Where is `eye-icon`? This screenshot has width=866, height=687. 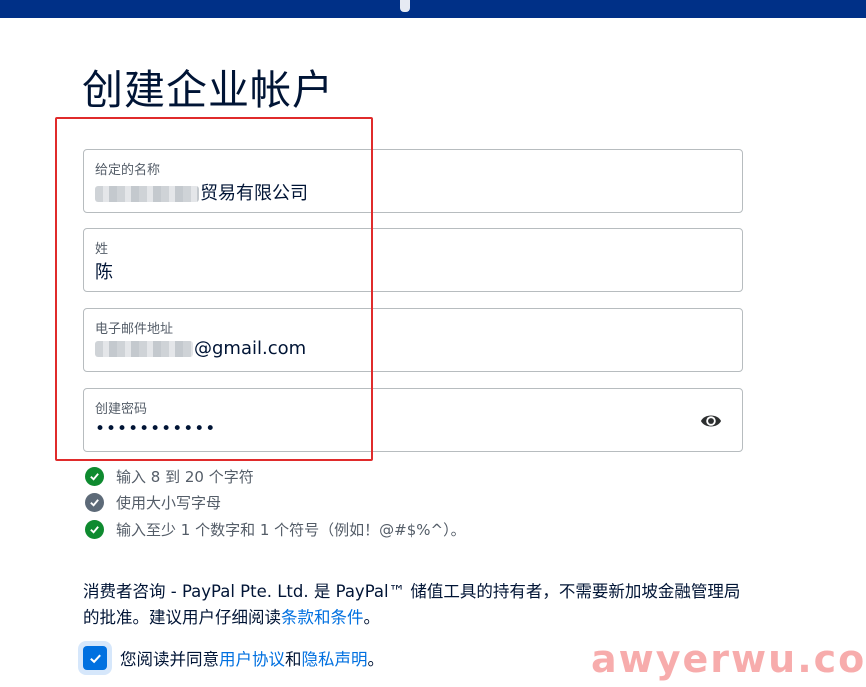 eye-icon is located at coordinates (711, 421).